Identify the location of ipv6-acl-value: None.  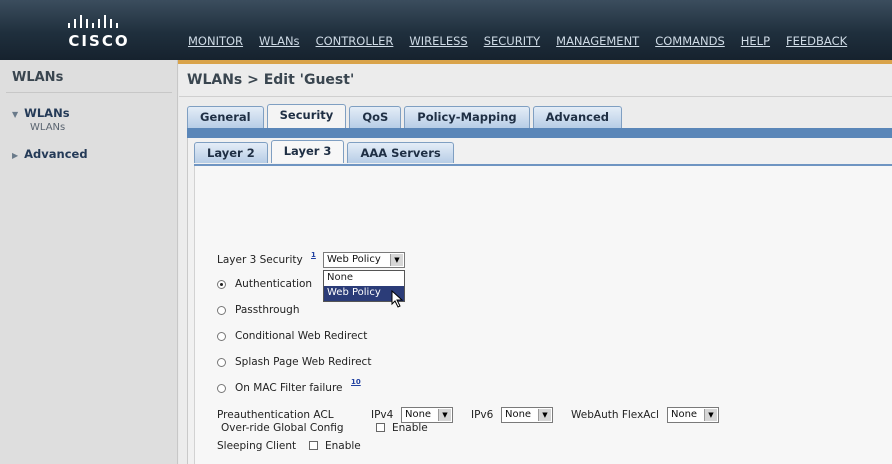
(518, 414).